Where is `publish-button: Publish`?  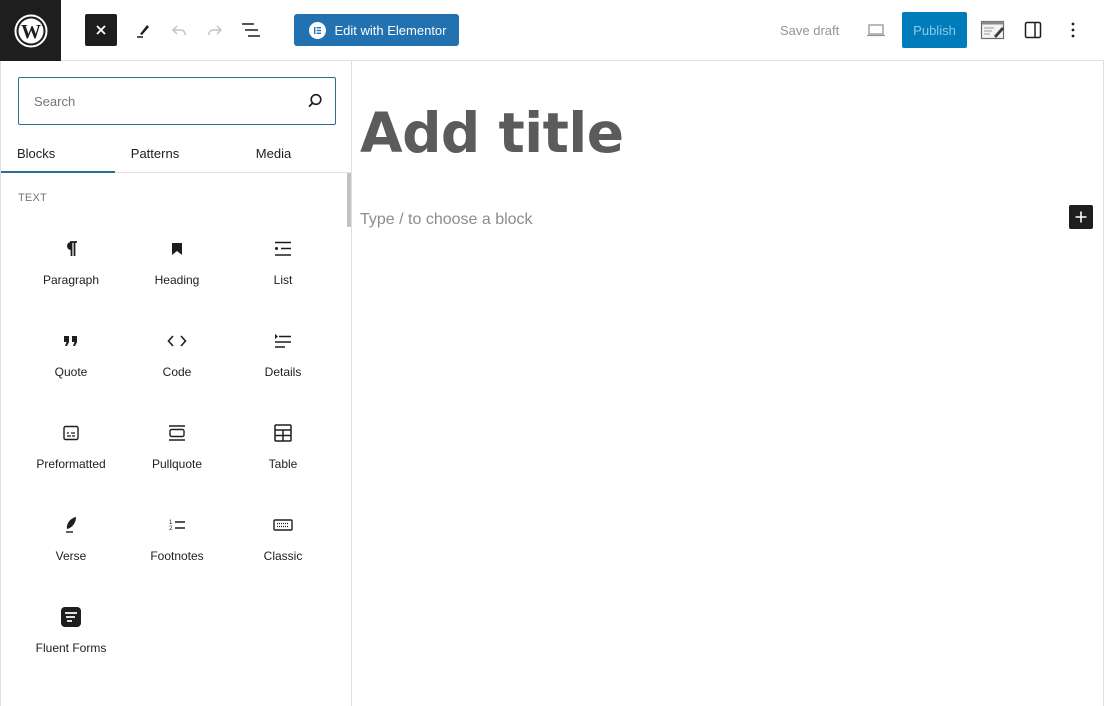
publish-button: Publish is located at coordinates (934, 30).